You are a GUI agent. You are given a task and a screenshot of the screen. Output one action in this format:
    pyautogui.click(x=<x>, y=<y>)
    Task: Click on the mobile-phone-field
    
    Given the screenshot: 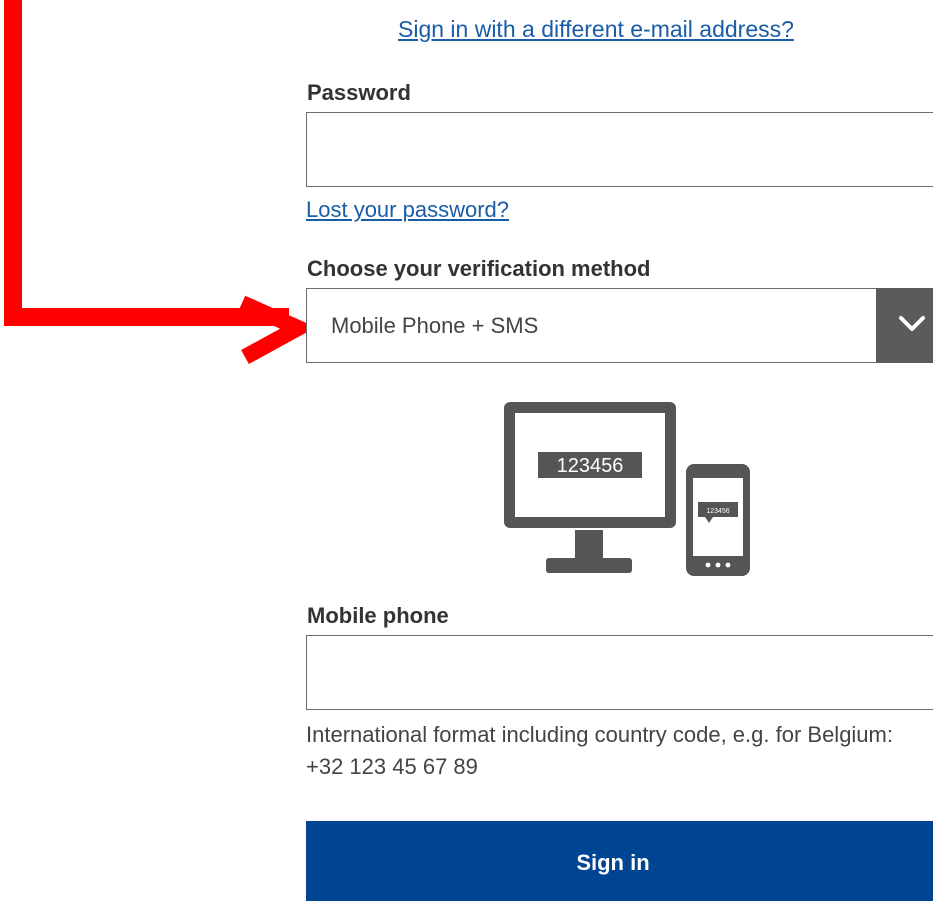 What is the action you would take?
    pyautogui.click(x=619, y=672)
    